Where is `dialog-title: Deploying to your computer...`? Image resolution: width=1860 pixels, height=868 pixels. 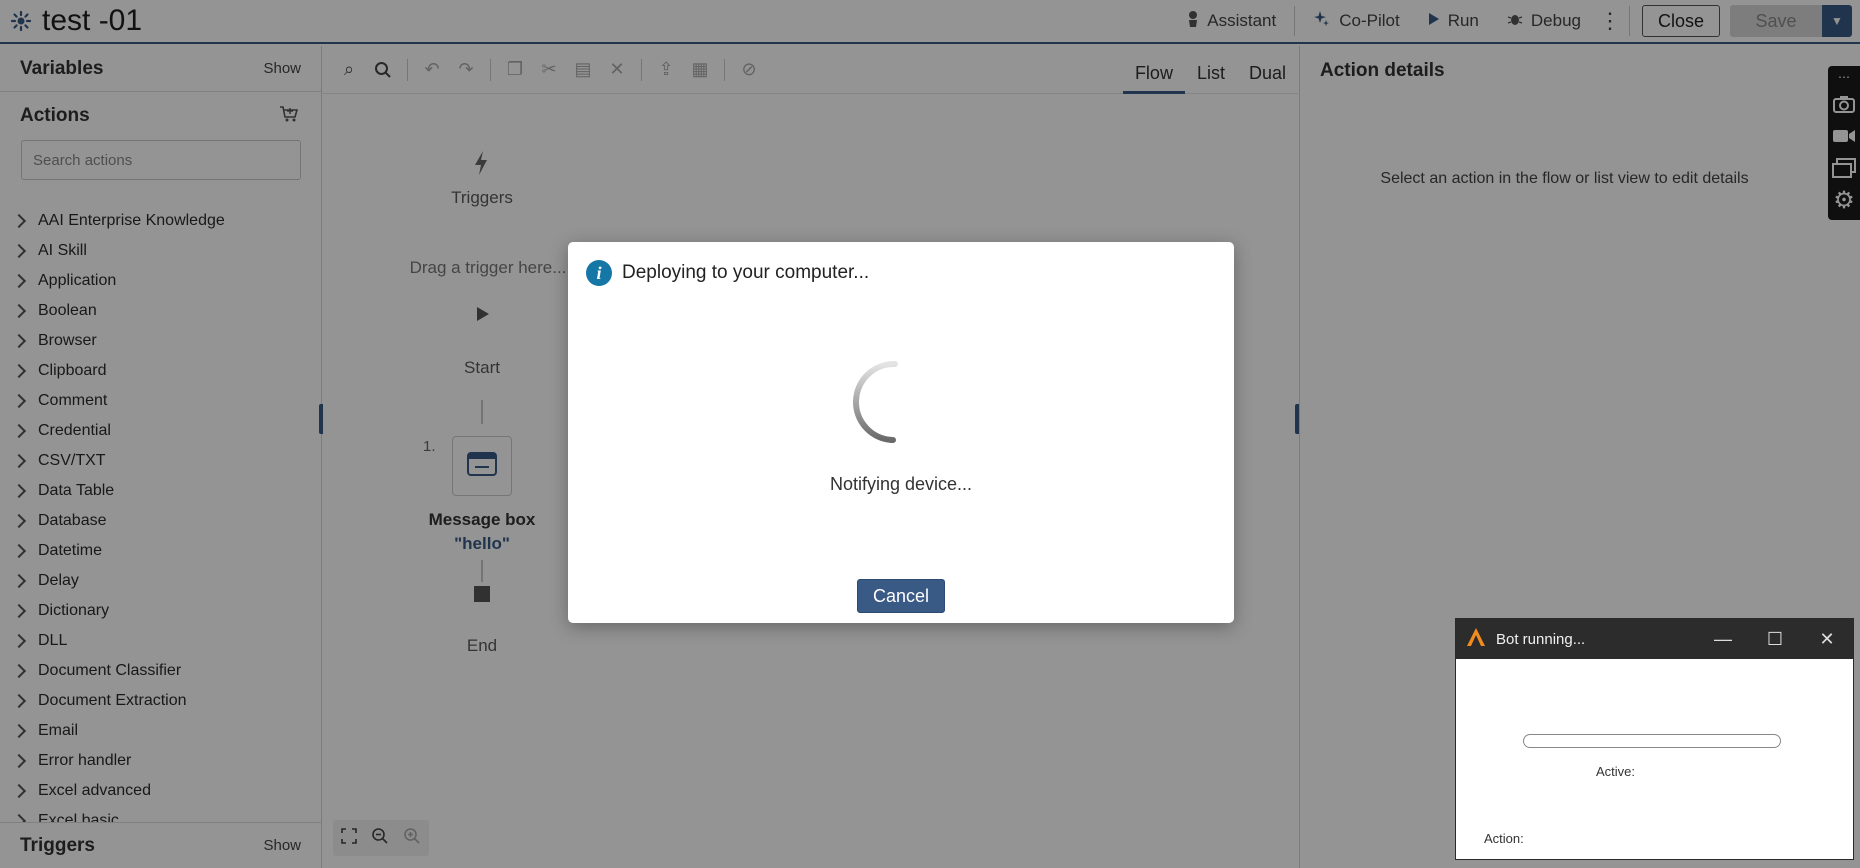 dialog-title: Deploying to your computer... is located at coordinates (746, 272).